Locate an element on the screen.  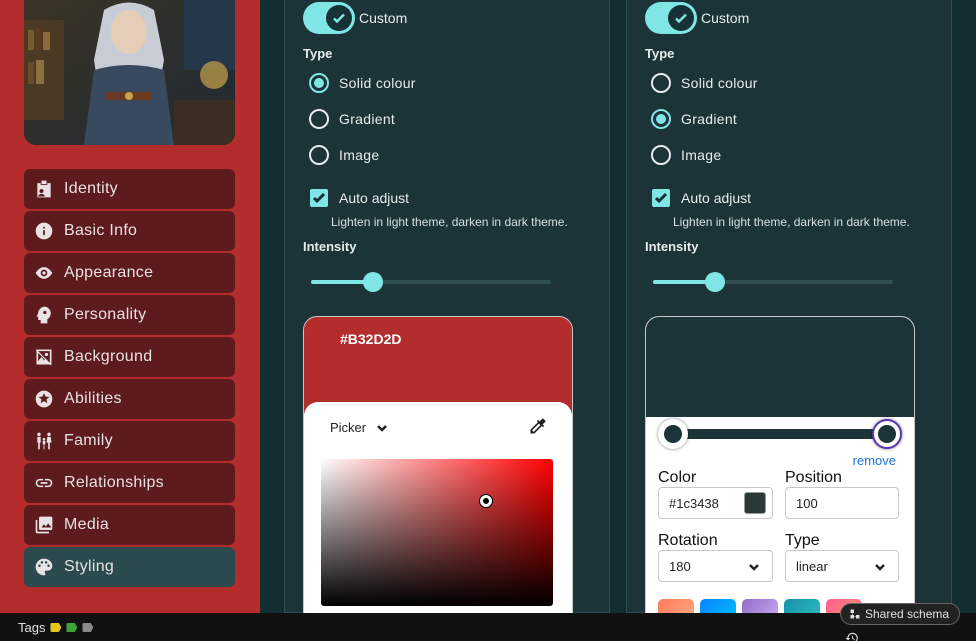
rotation-select-value: 180 is located at coordinates (680, 566).